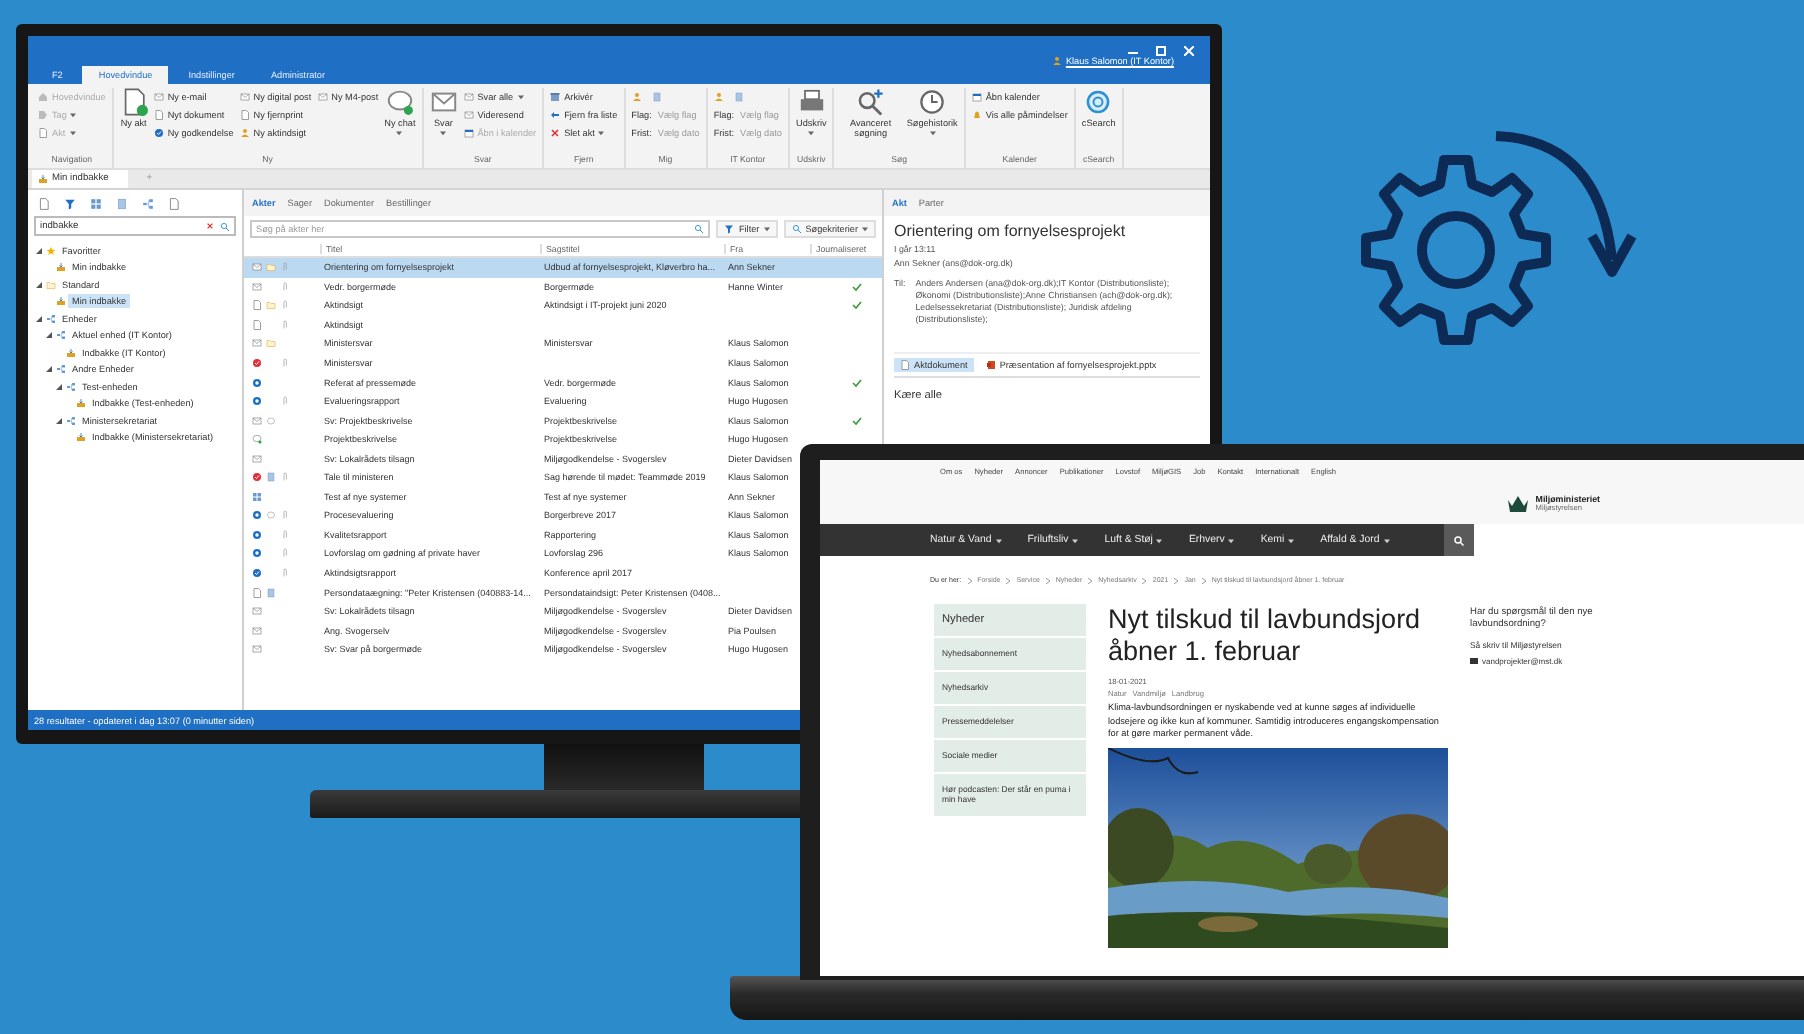  Describe the element at coordinates (1517, 503) in the screenshot. I see `crown-icon` at that location.